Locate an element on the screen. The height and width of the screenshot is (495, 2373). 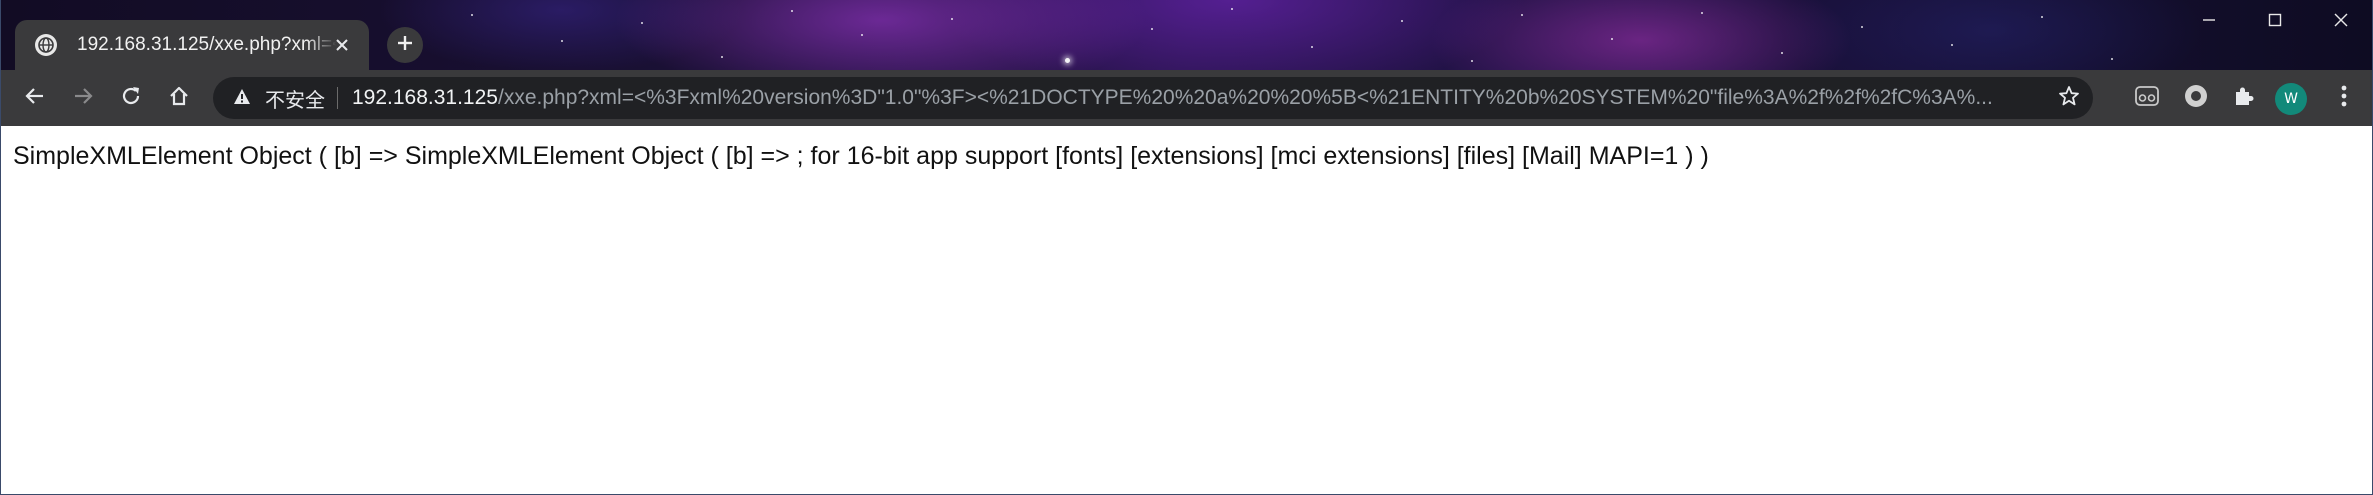
arrow-right-icon is located at coordinates (83, 98).